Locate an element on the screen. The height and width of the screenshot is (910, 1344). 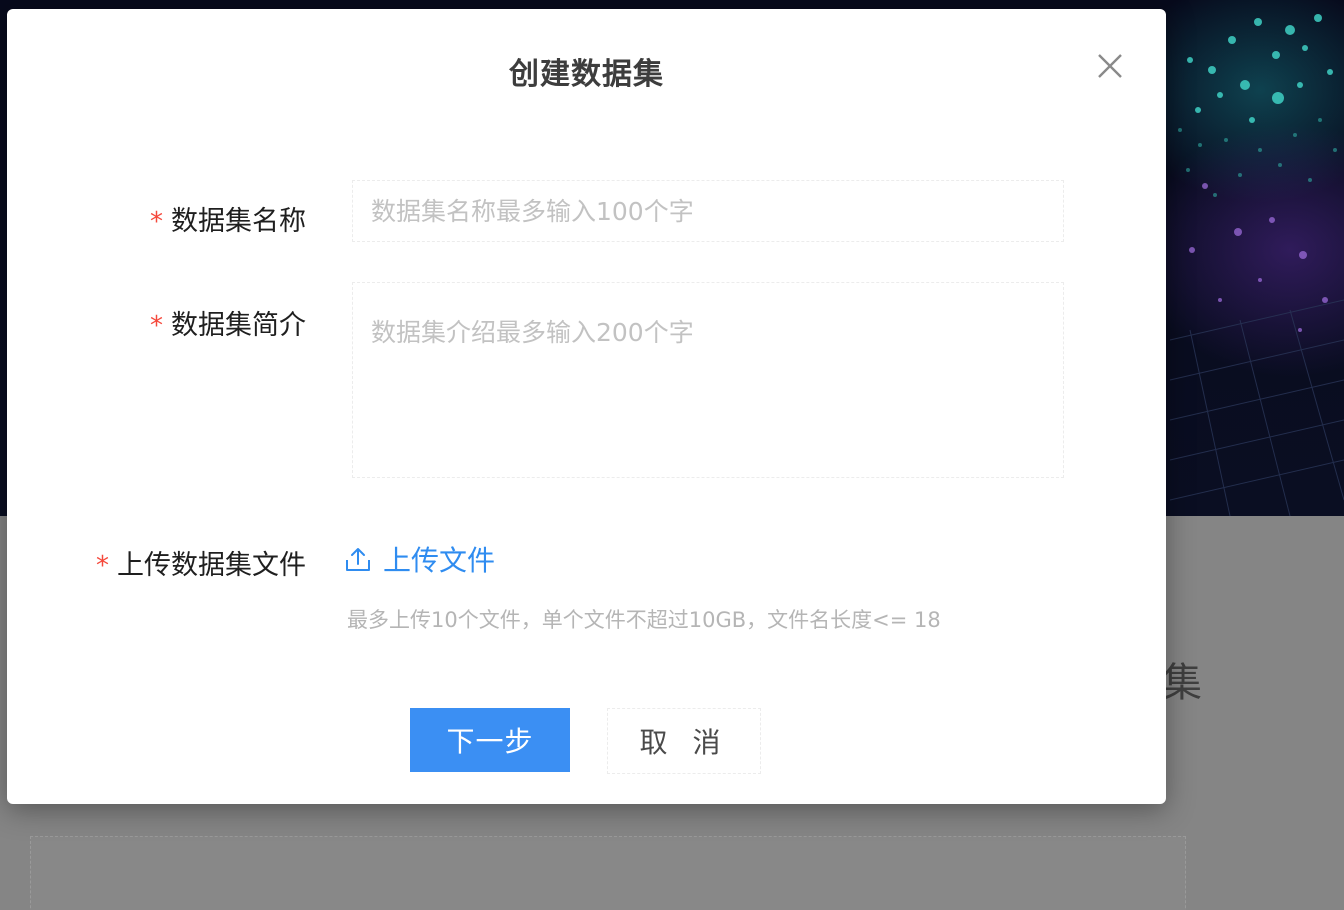
dataset-description-label-text: 数据集简介 is located at coordinates (238, 325).